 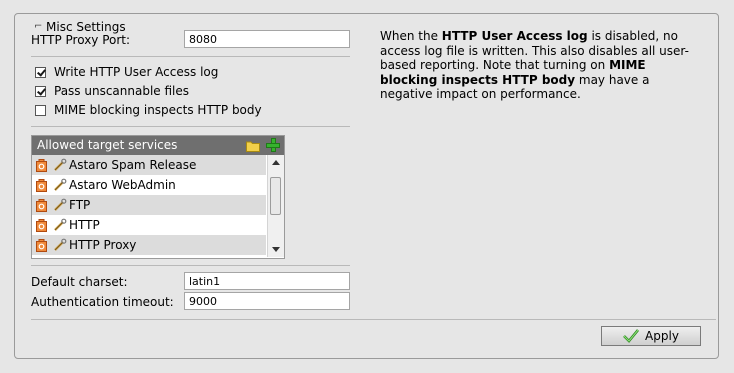 I want to click on apply-button: Apply, so click(x=651, y=336).